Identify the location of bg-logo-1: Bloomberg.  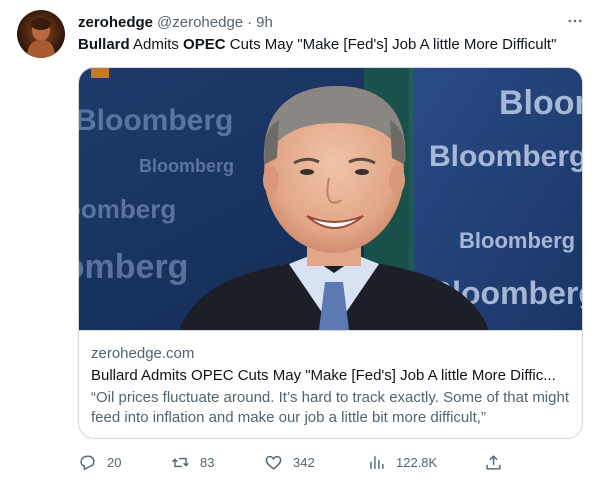
(156, 120).